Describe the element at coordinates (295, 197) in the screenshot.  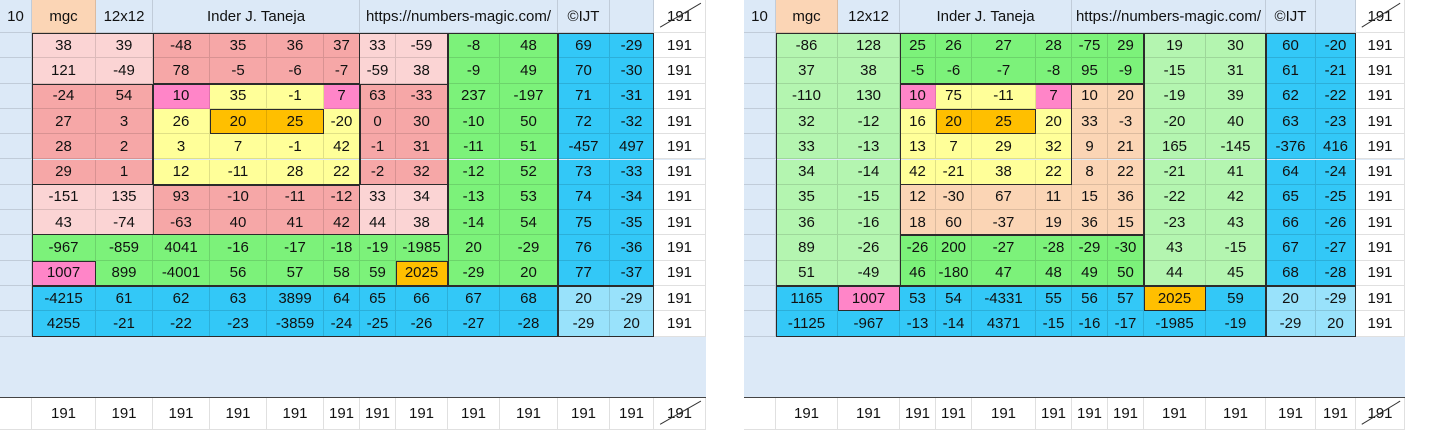
I see `magic-cell: -11` at that location.